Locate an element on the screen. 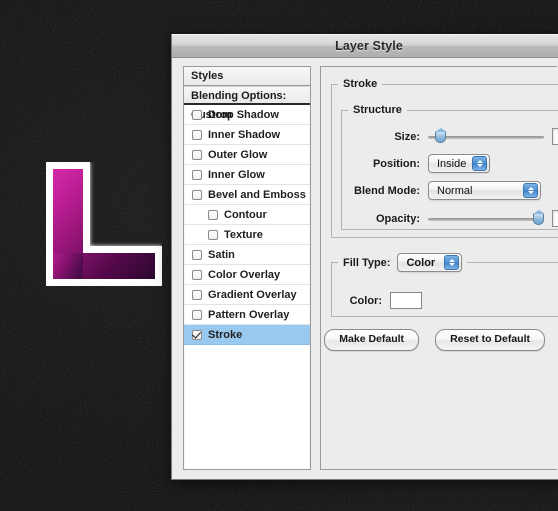  color-swatch is located at coordinates (406, 300).